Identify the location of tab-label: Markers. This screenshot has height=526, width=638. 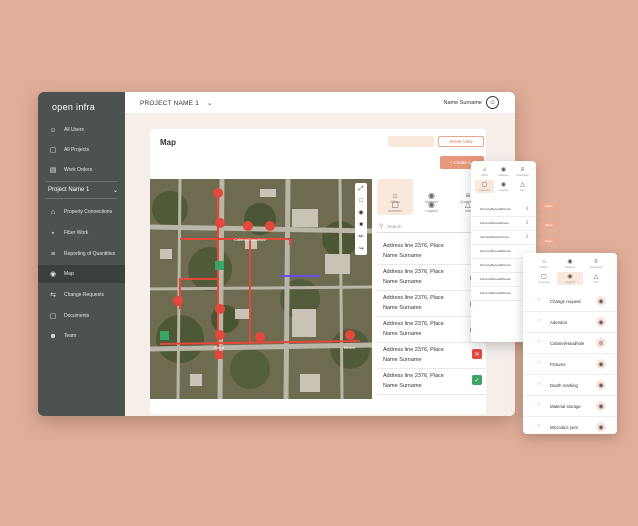
(570, 267).